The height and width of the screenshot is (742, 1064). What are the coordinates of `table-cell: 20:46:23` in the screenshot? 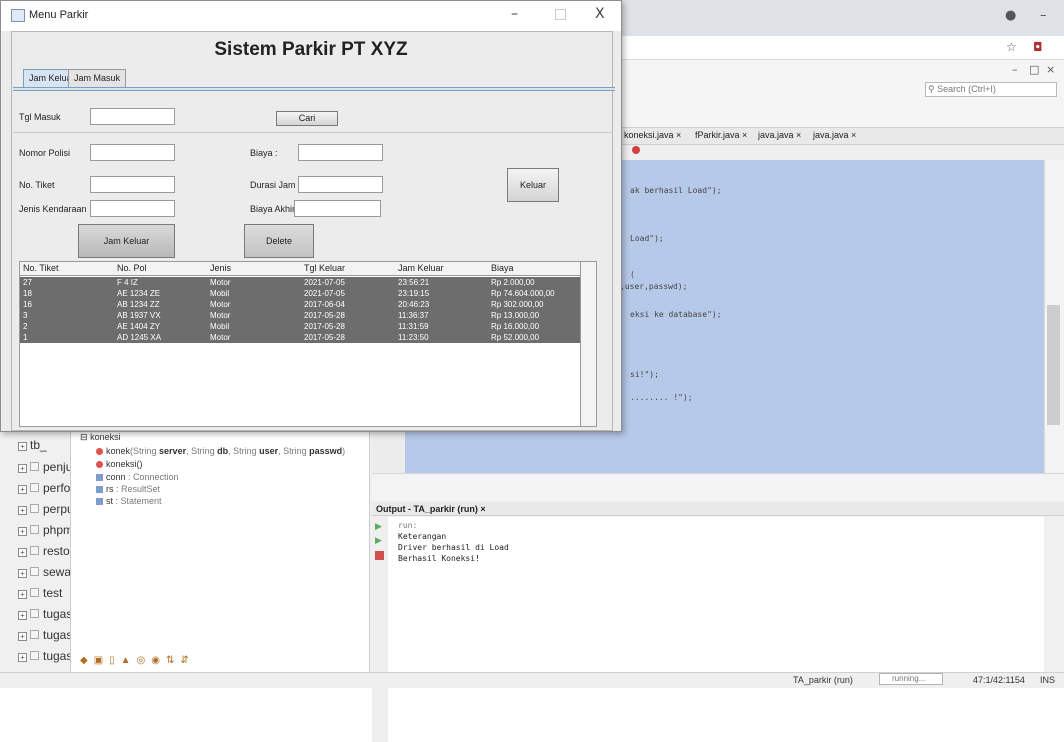 It's located at (414, 304).